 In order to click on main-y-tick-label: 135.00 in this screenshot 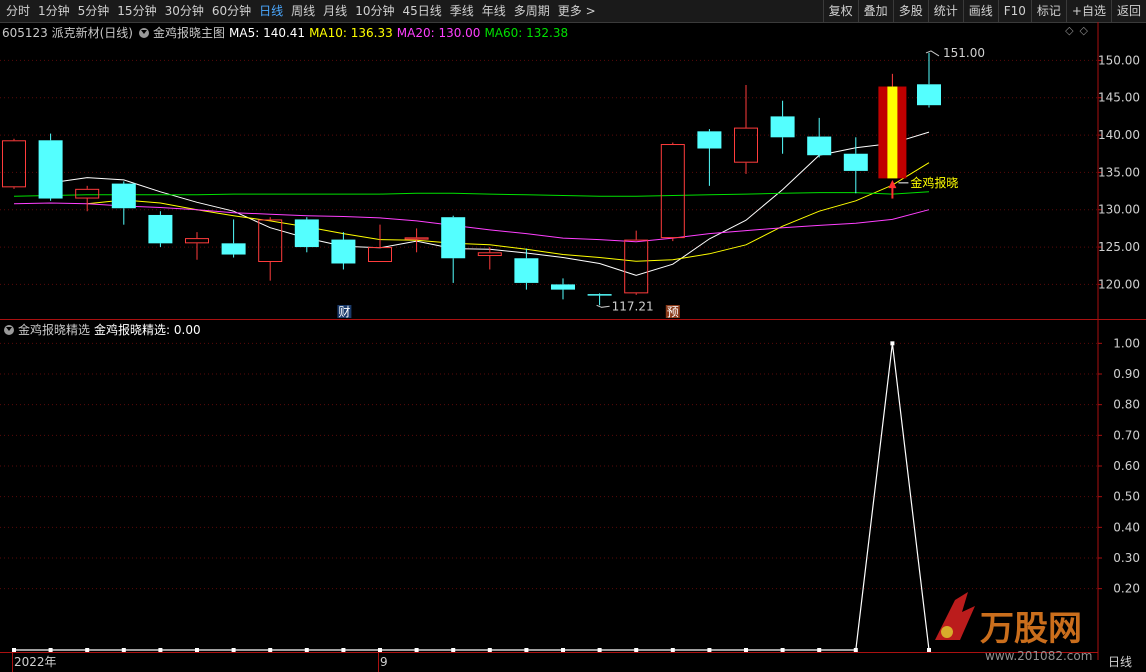, I will do `click(1119, 172)`.